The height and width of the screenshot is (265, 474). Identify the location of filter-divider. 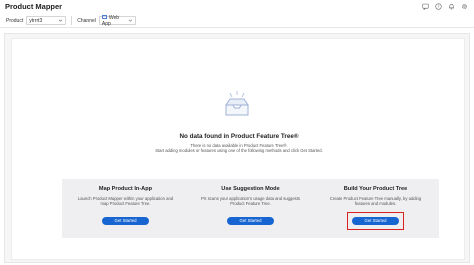
(72, 20).